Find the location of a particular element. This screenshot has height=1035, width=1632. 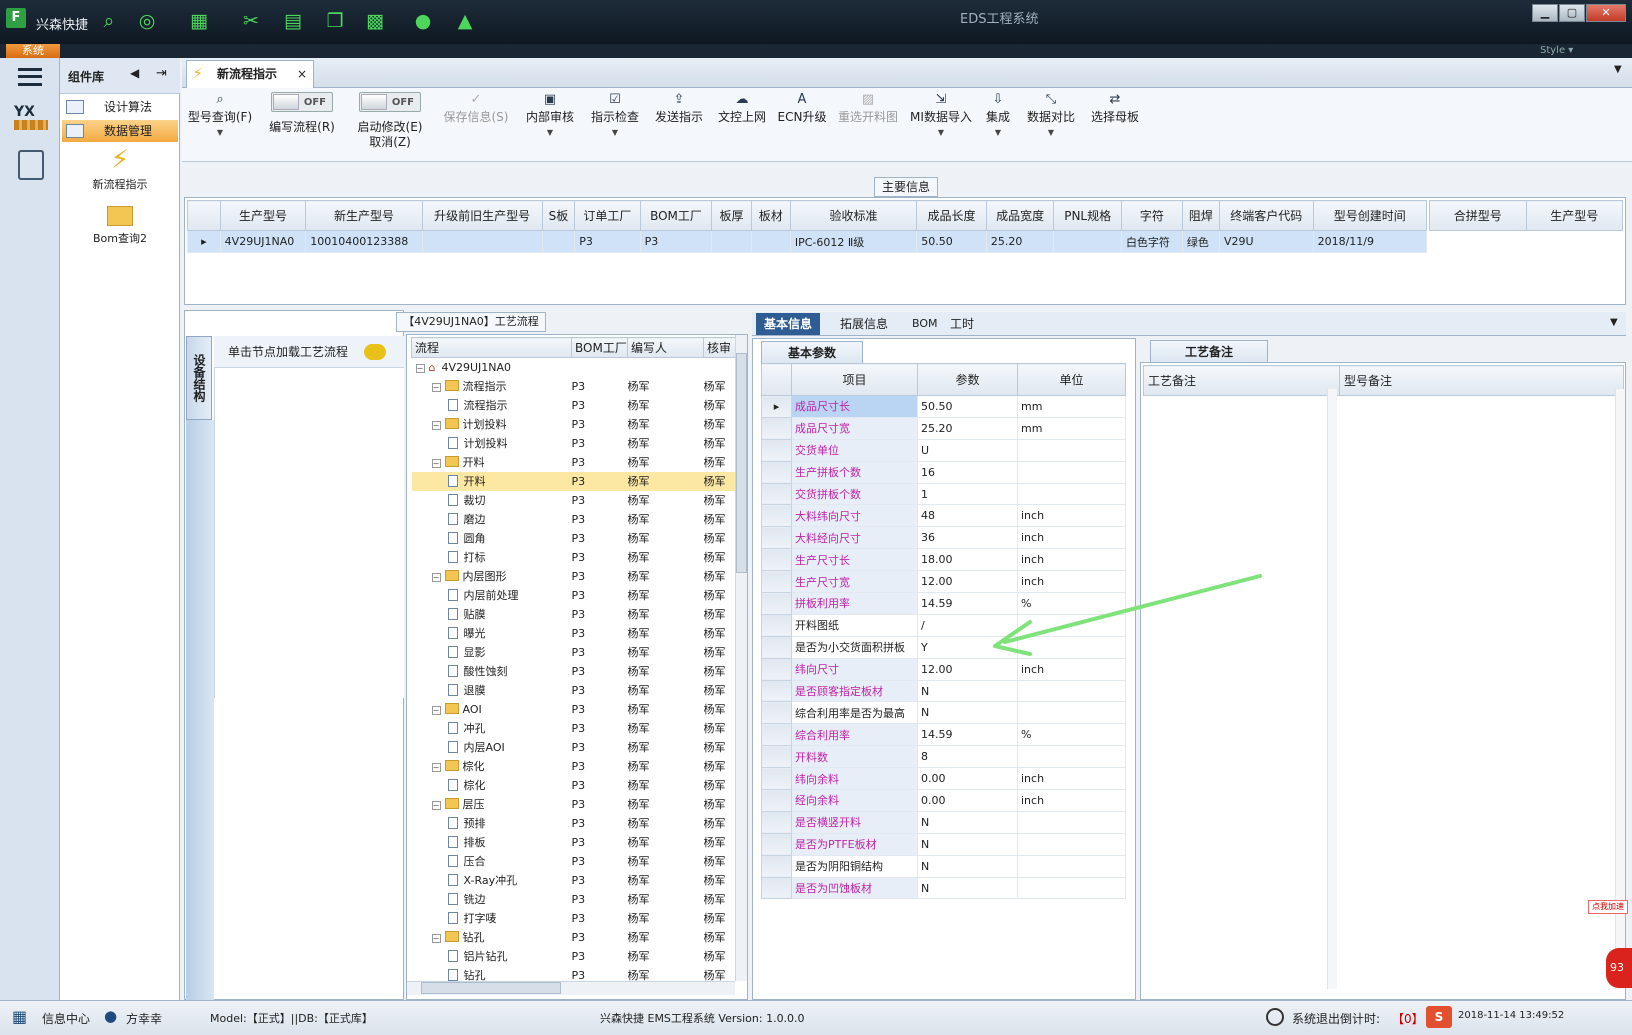

bom-query-item: Bom查询2 is located at coordinates (120, 223).